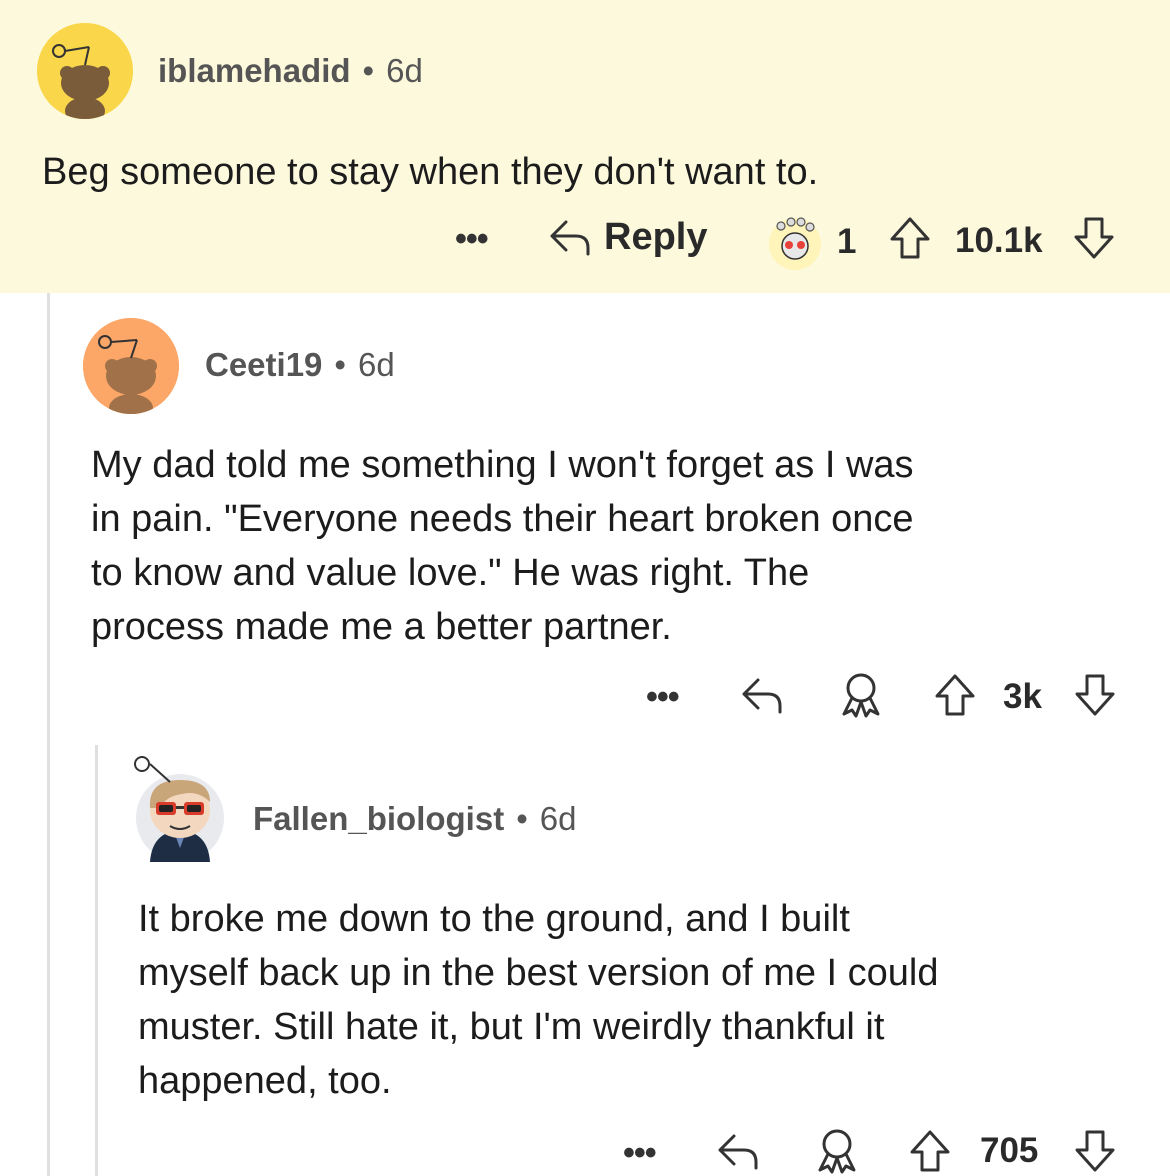 The width and height of the screenshot is (1170, 1176). Describe the element at coordinates (656, 236) in the screenshot. I see `reply-label: Reply` at that location.